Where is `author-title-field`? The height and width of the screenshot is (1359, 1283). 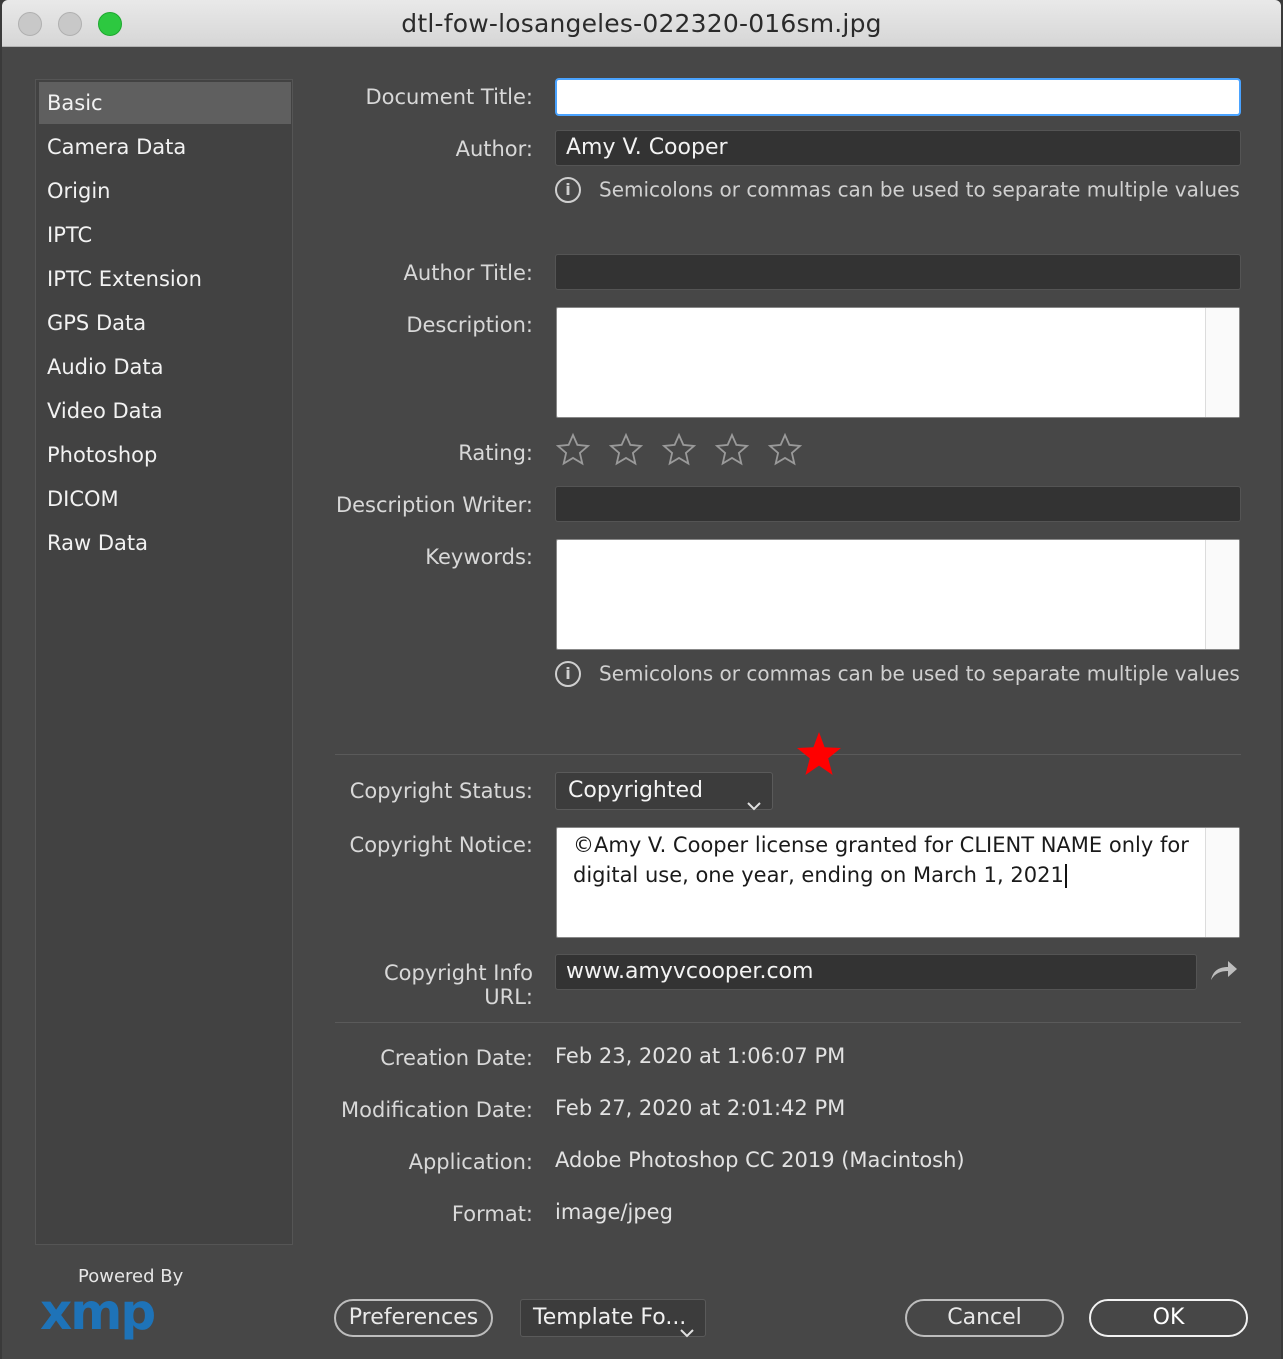
author-title-field is located at coordinates (898, 272).